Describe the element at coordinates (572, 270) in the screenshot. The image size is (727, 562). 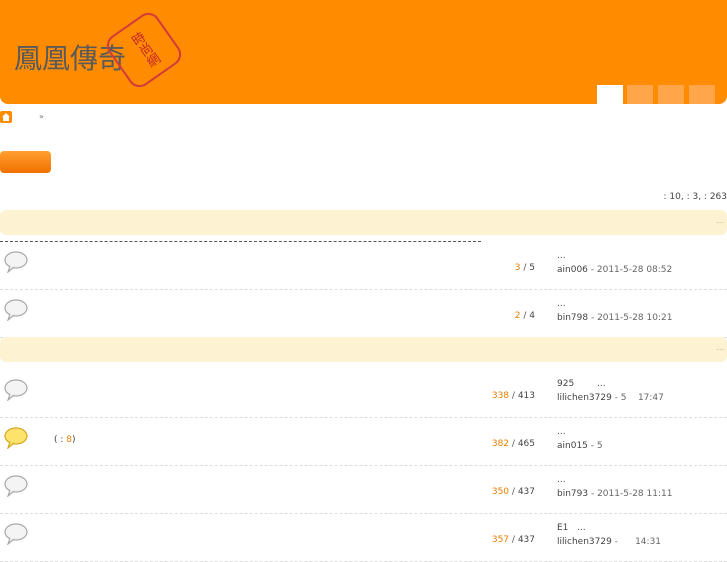
I see `last-post-author: ain006` at that location.